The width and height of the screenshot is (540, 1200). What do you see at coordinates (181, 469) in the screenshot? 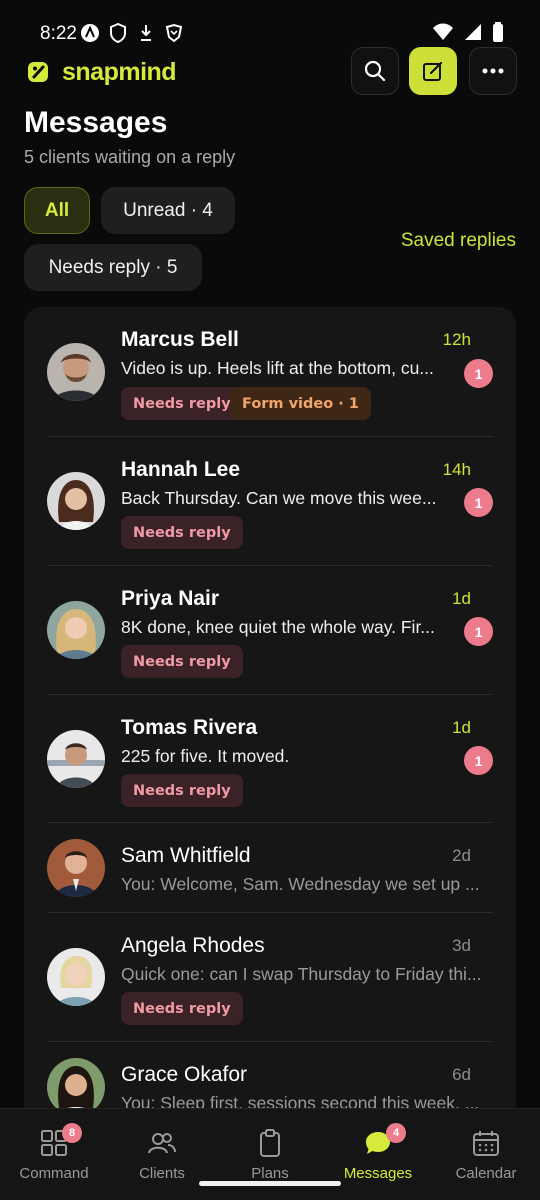
I see `contact-name: Hannah Lee` at bounding box center [181, 469].